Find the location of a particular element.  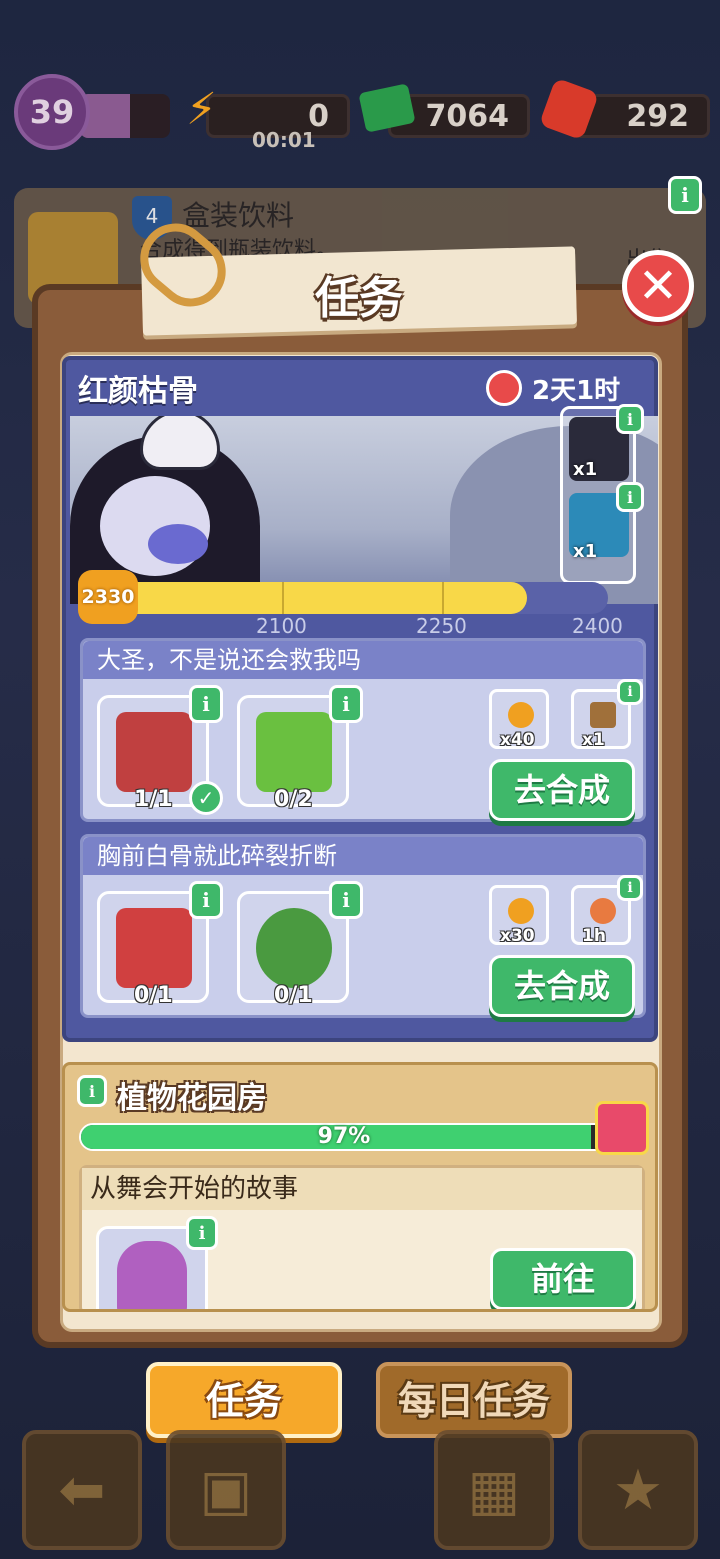

event-timer: 2天1时 is located at coordinates (576, 391).